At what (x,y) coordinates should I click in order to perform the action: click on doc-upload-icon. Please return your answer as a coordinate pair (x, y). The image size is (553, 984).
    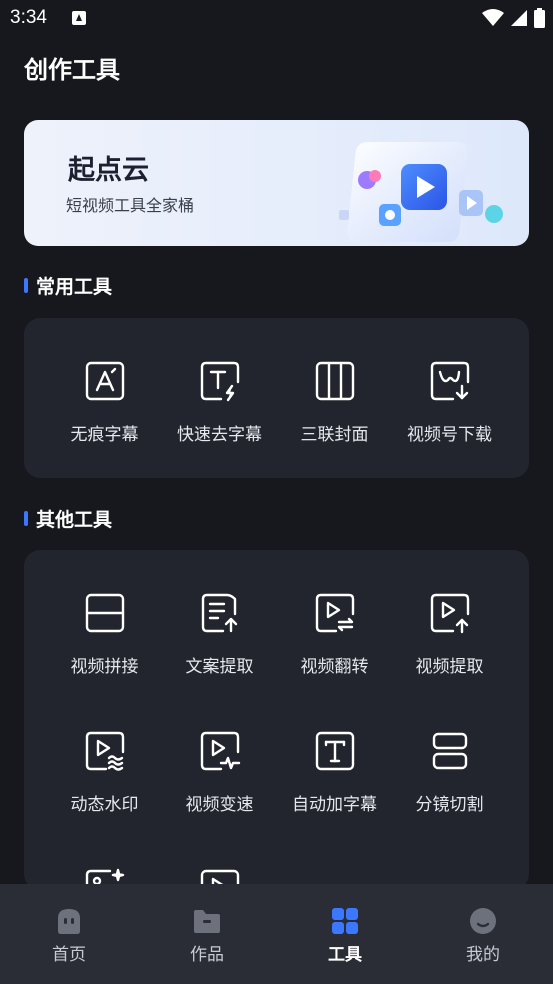
    Looking at the image, I should click on (219, 613).